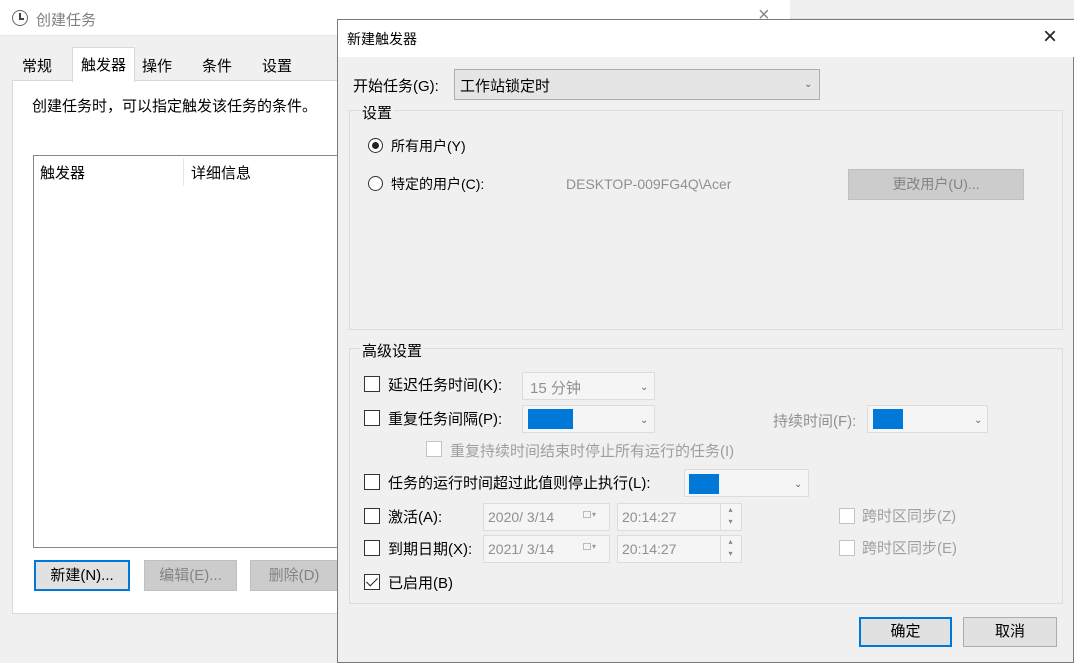  Describe the element at coordinates (428, 146) in the screenshot. I see `all-users-label: 所有用户(Y)` at that location.